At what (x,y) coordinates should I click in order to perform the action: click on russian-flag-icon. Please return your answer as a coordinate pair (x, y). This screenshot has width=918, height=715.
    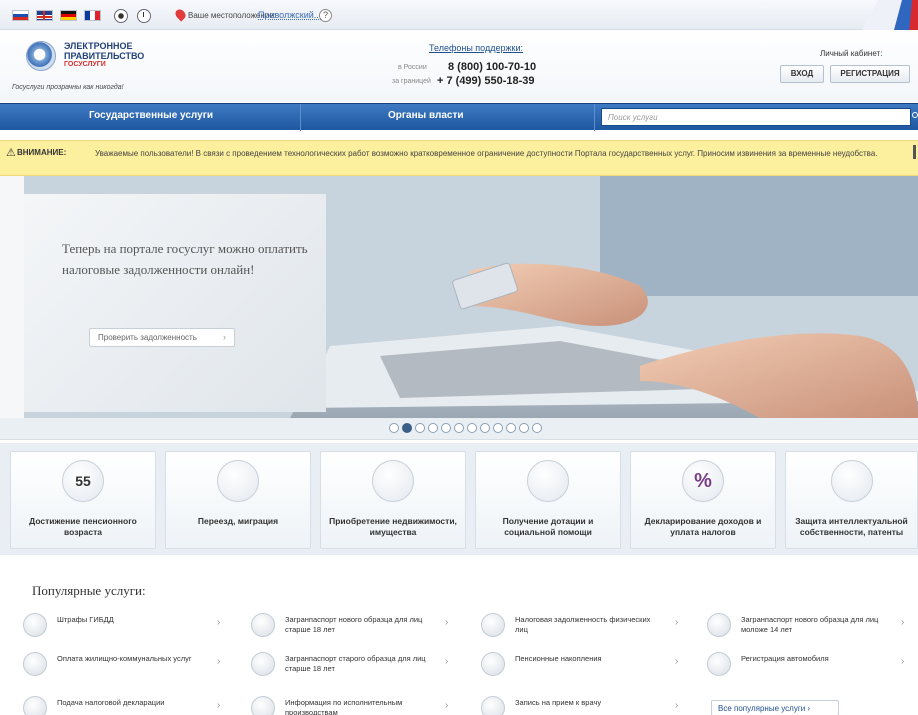
    Looking at the image, I should click on (20, 15).